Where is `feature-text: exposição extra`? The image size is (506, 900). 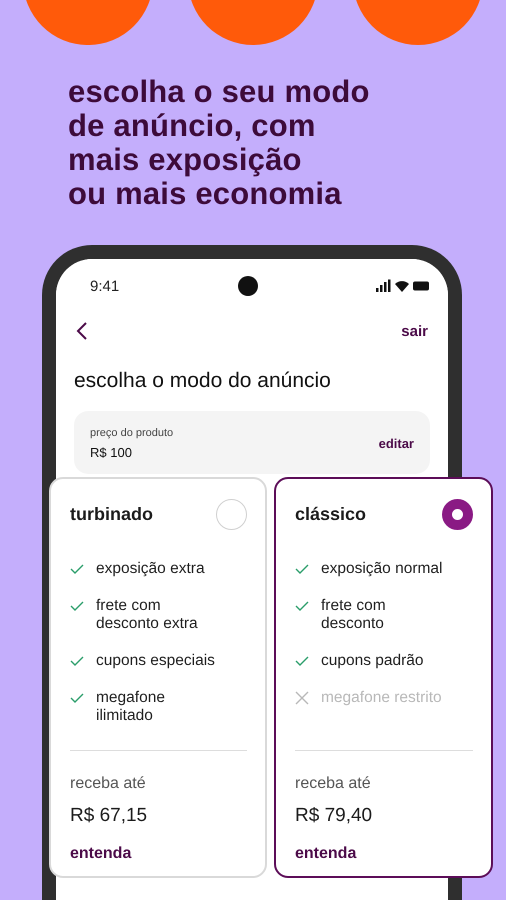
feature-text: exposição extra is located at coordinates (150, 569).